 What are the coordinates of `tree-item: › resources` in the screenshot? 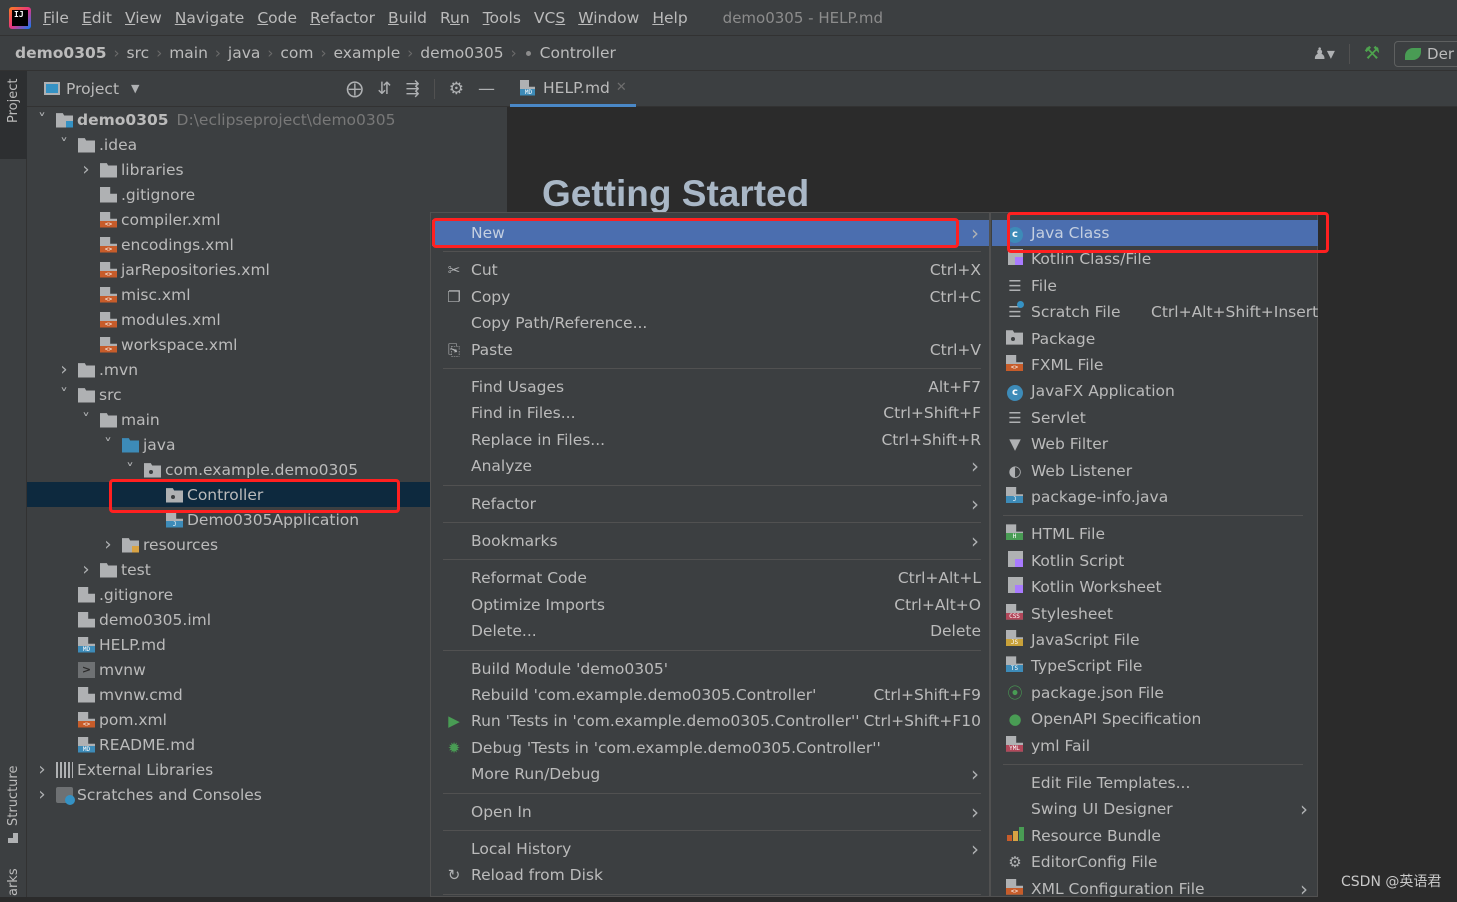 It's located at (228, 544).